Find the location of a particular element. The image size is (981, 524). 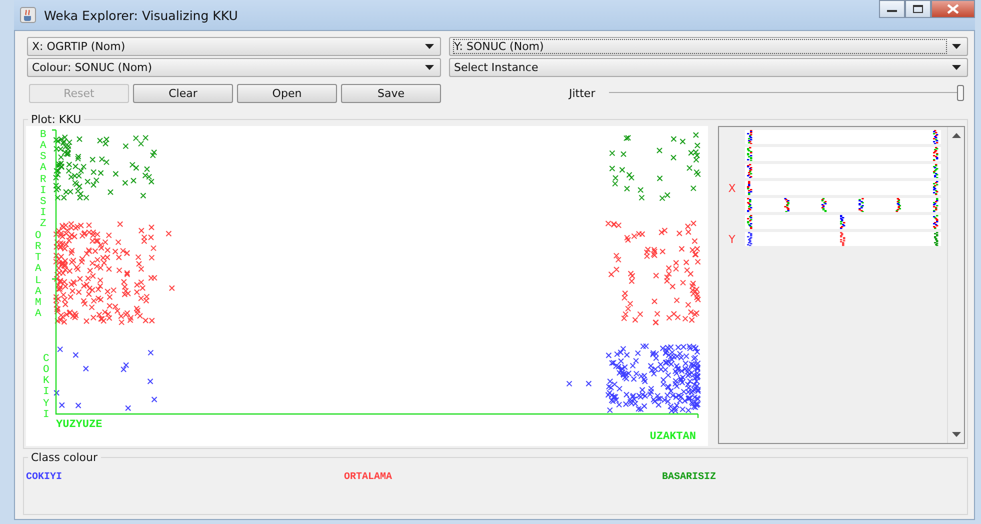

dropdown: X: OGRTIP (Nom) is located at coordinates (234, 46).